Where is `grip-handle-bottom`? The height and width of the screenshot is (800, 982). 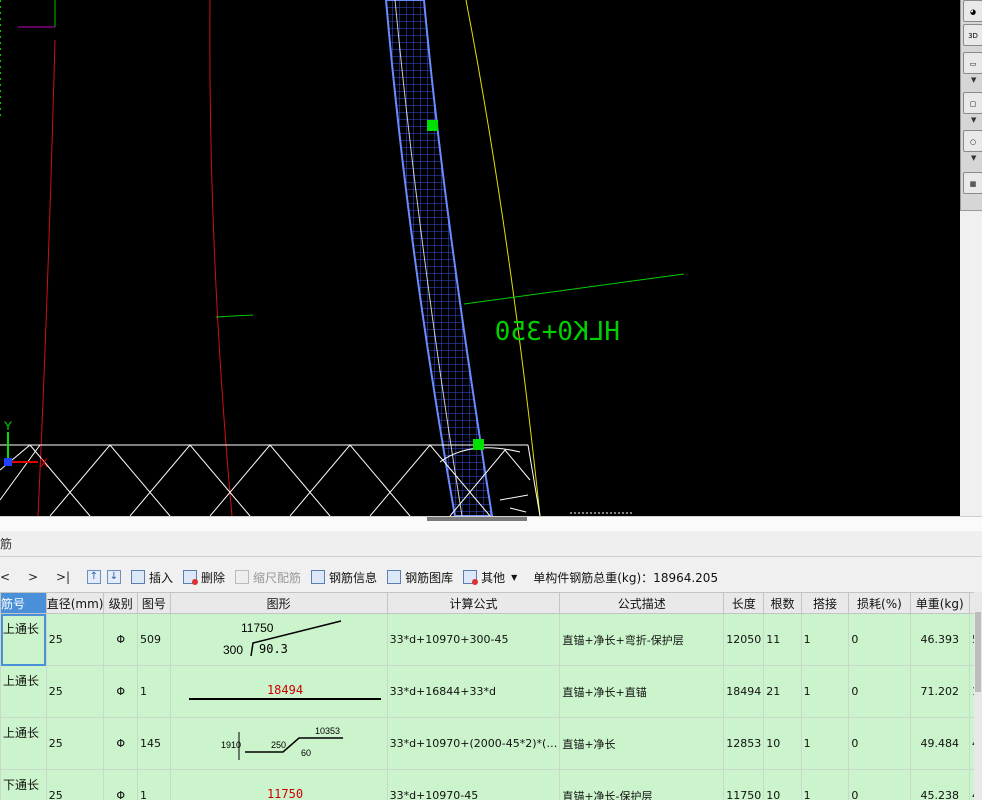
grip-handle-bottom is located at coordinates (478, 444).